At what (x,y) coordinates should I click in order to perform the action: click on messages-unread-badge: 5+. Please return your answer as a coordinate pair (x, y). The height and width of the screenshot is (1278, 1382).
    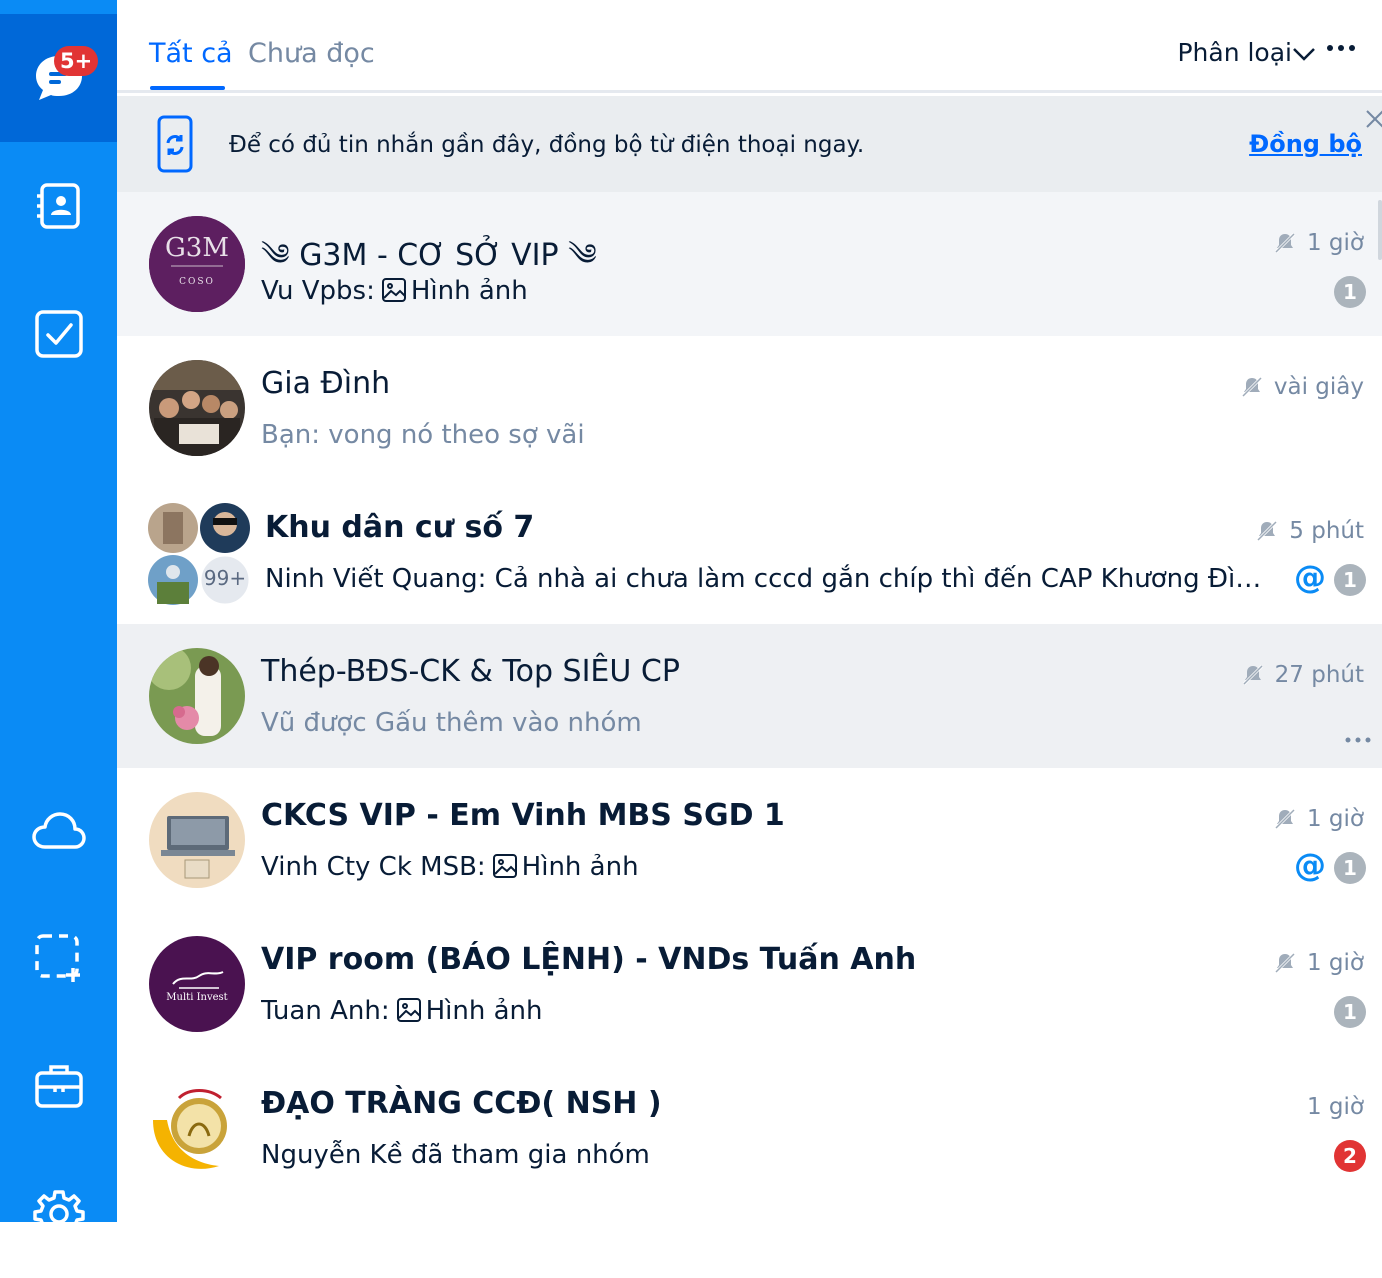
    Looking at the image, I should click on (76, 61).